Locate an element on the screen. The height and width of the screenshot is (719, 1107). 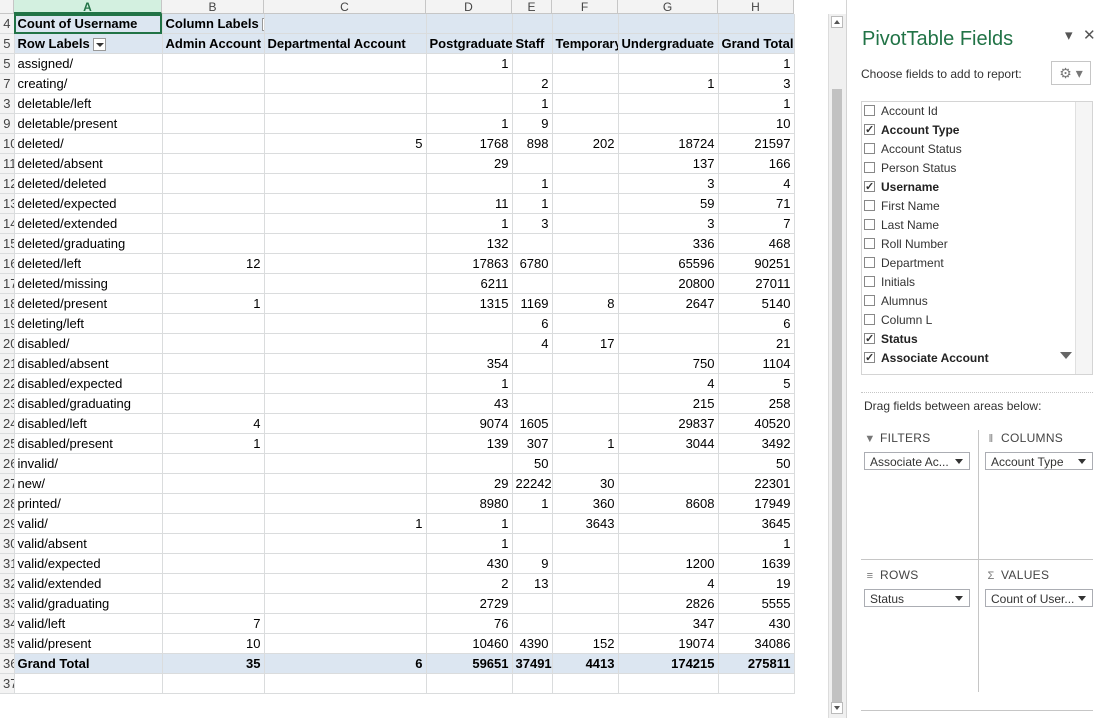
value-cell: 76 is located at coordinates (469, 623).